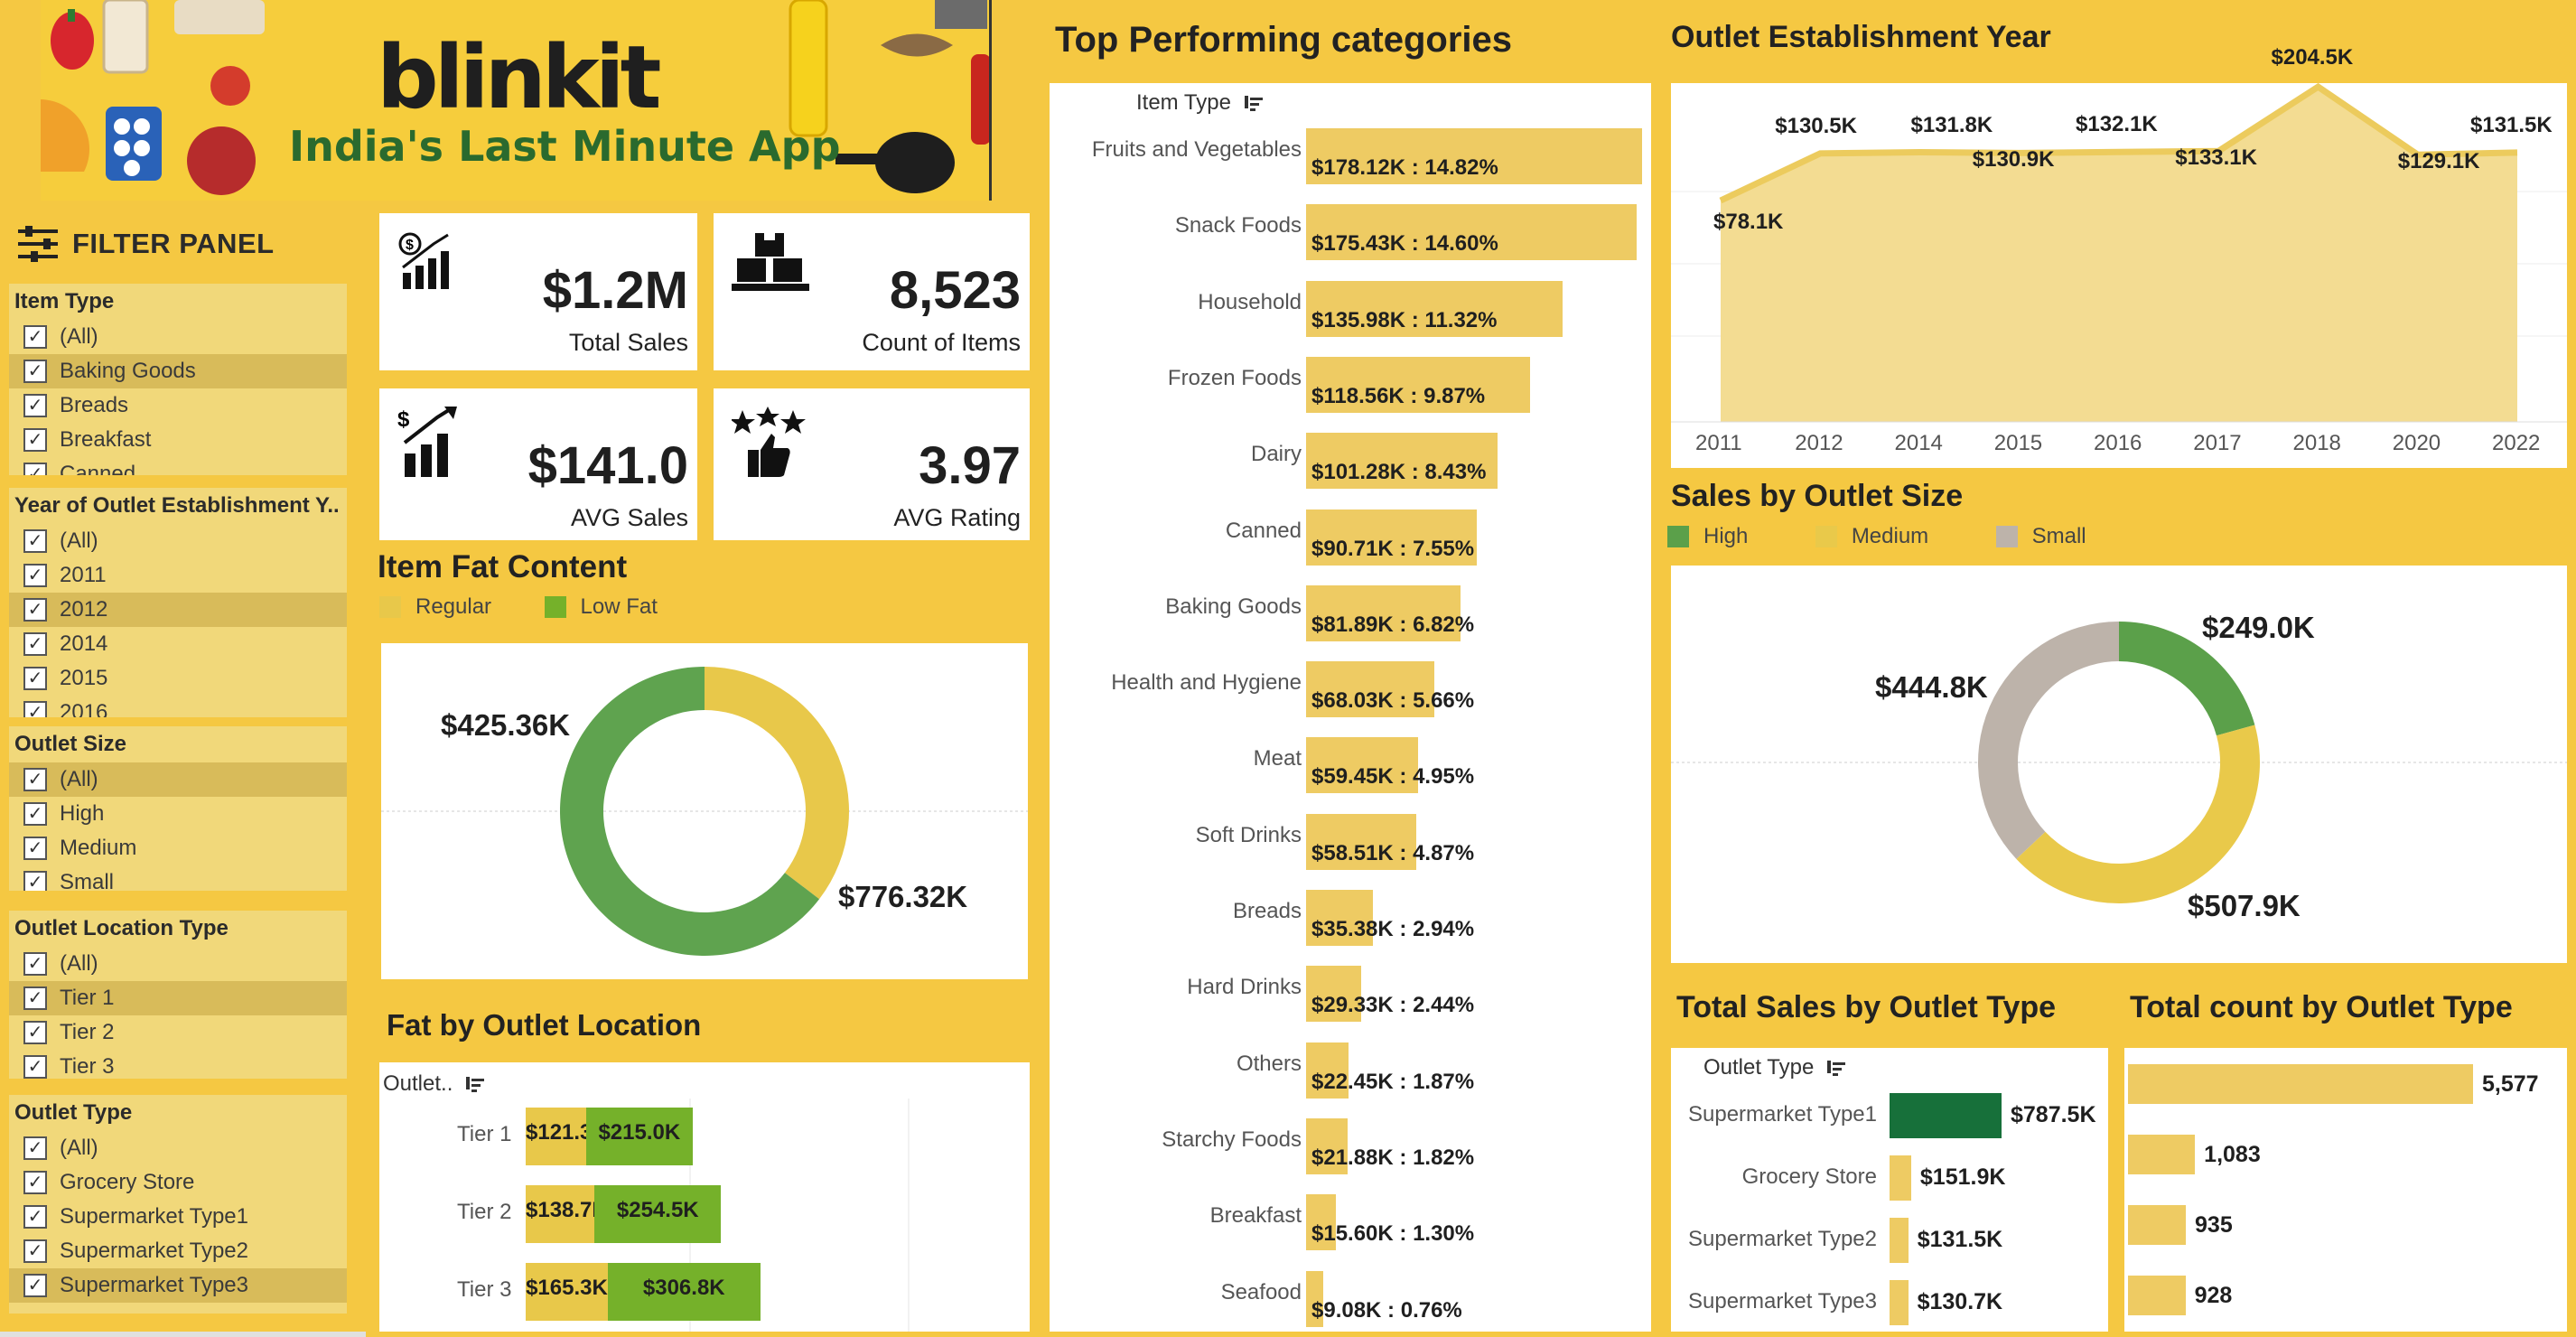 This screenshot has height=1337, width=2576. I want to click on filter-option: ✓ Small, so click(178, 878).